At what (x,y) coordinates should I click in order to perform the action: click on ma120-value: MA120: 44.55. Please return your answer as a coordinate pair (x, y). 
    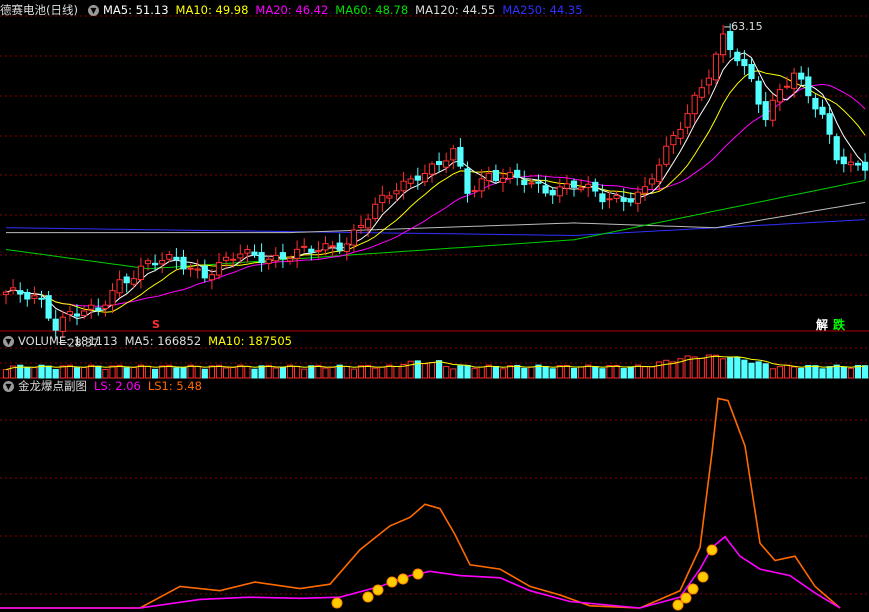
    Looking at the image, I should click on (455, 10).